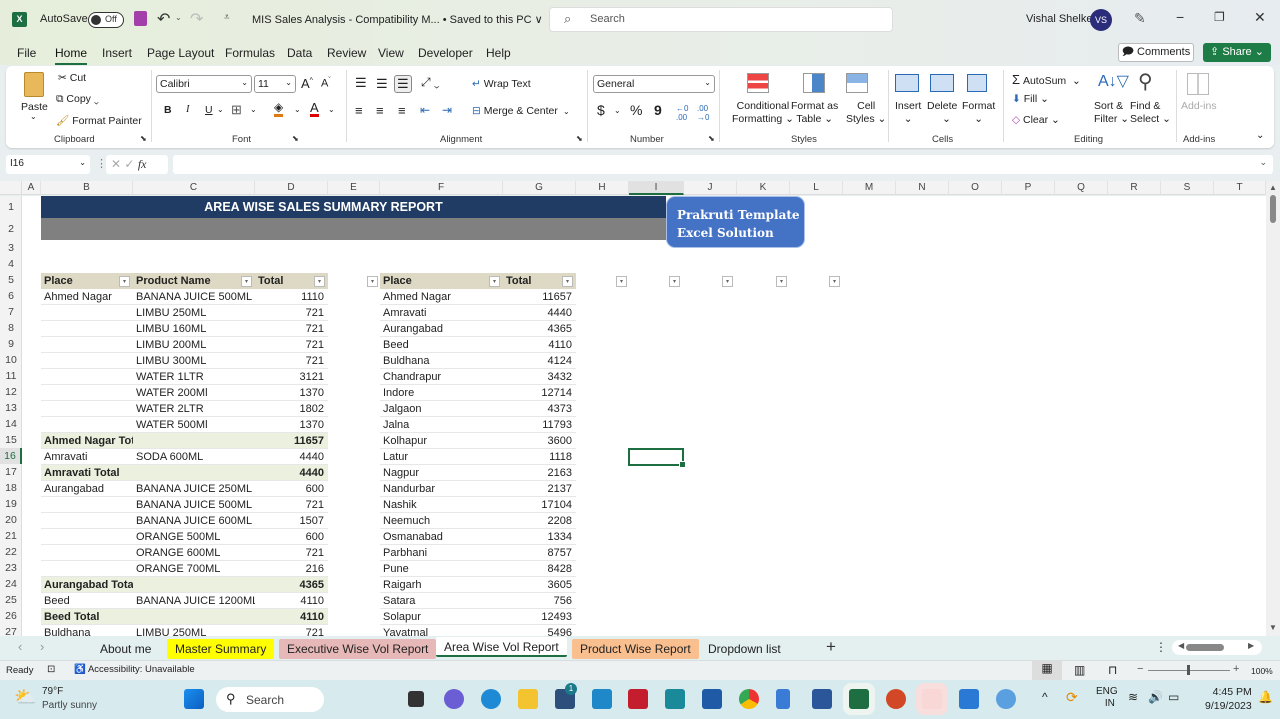 The image size is (1280, 719). What do you see at coordinates (140, 18) in the screenshot?
I see `save-icon` at bounding box center [140, 18].